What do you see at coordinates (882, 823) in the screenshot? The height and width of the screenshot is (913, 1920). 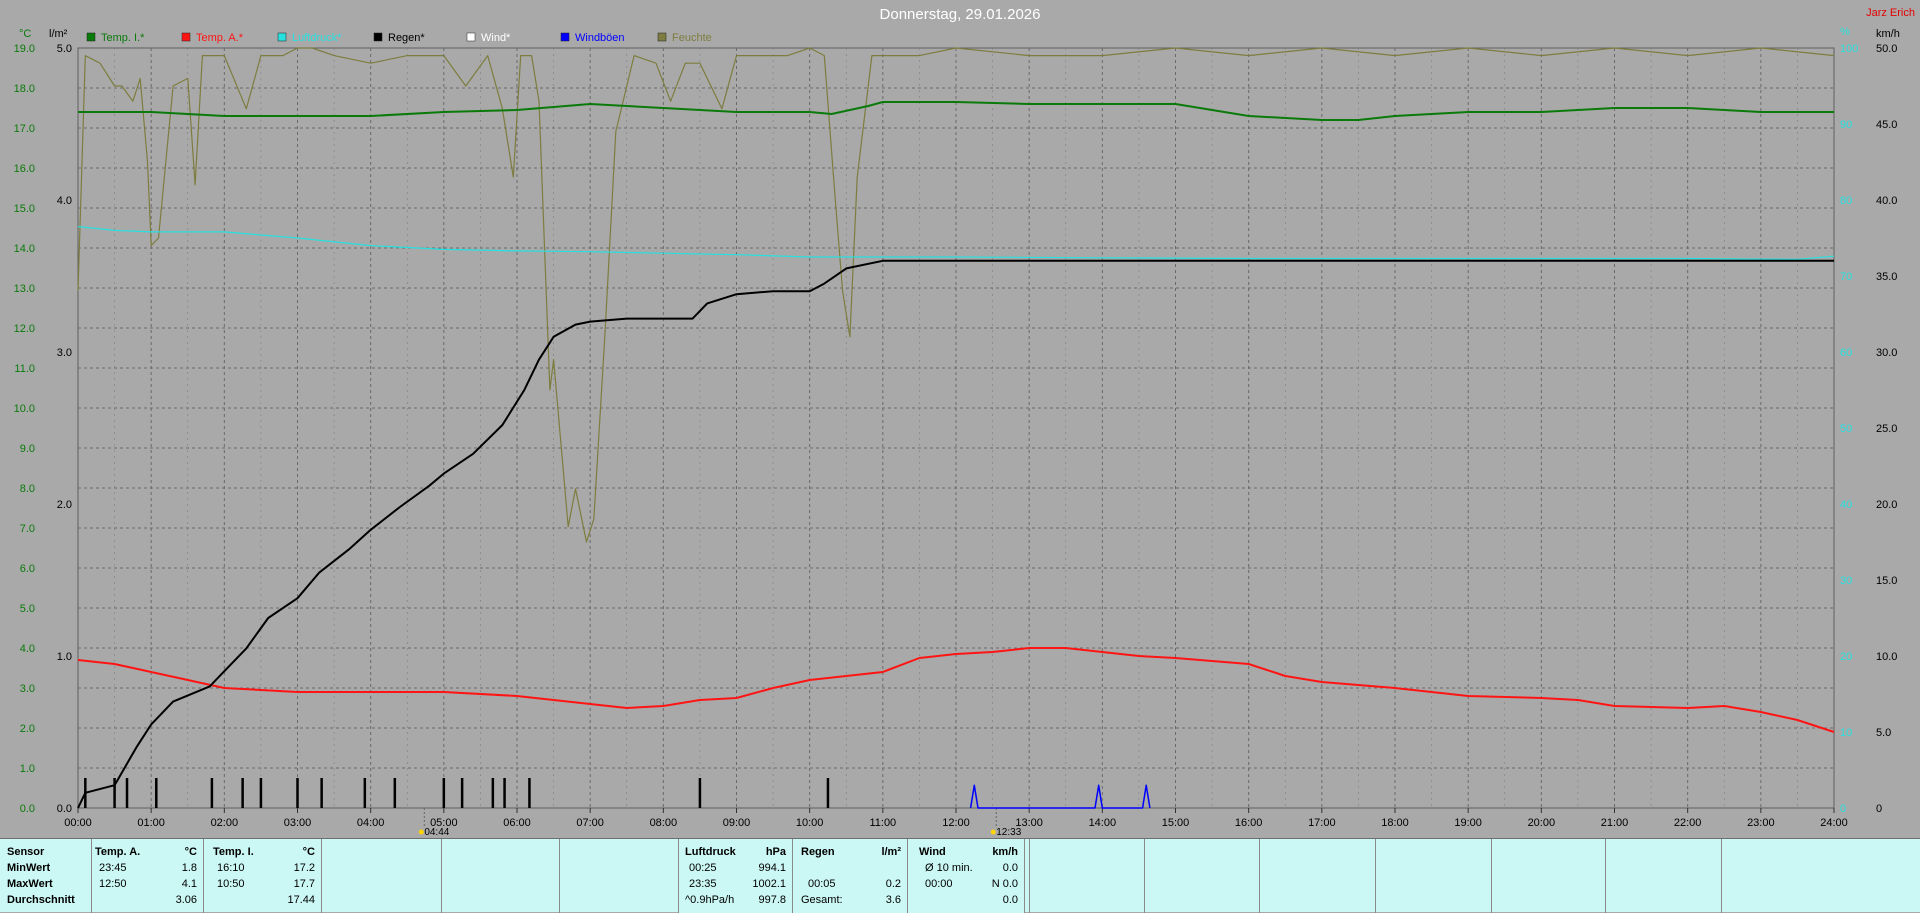 I see `time-tick-label: 11:00` at bounding box center [882, 823].